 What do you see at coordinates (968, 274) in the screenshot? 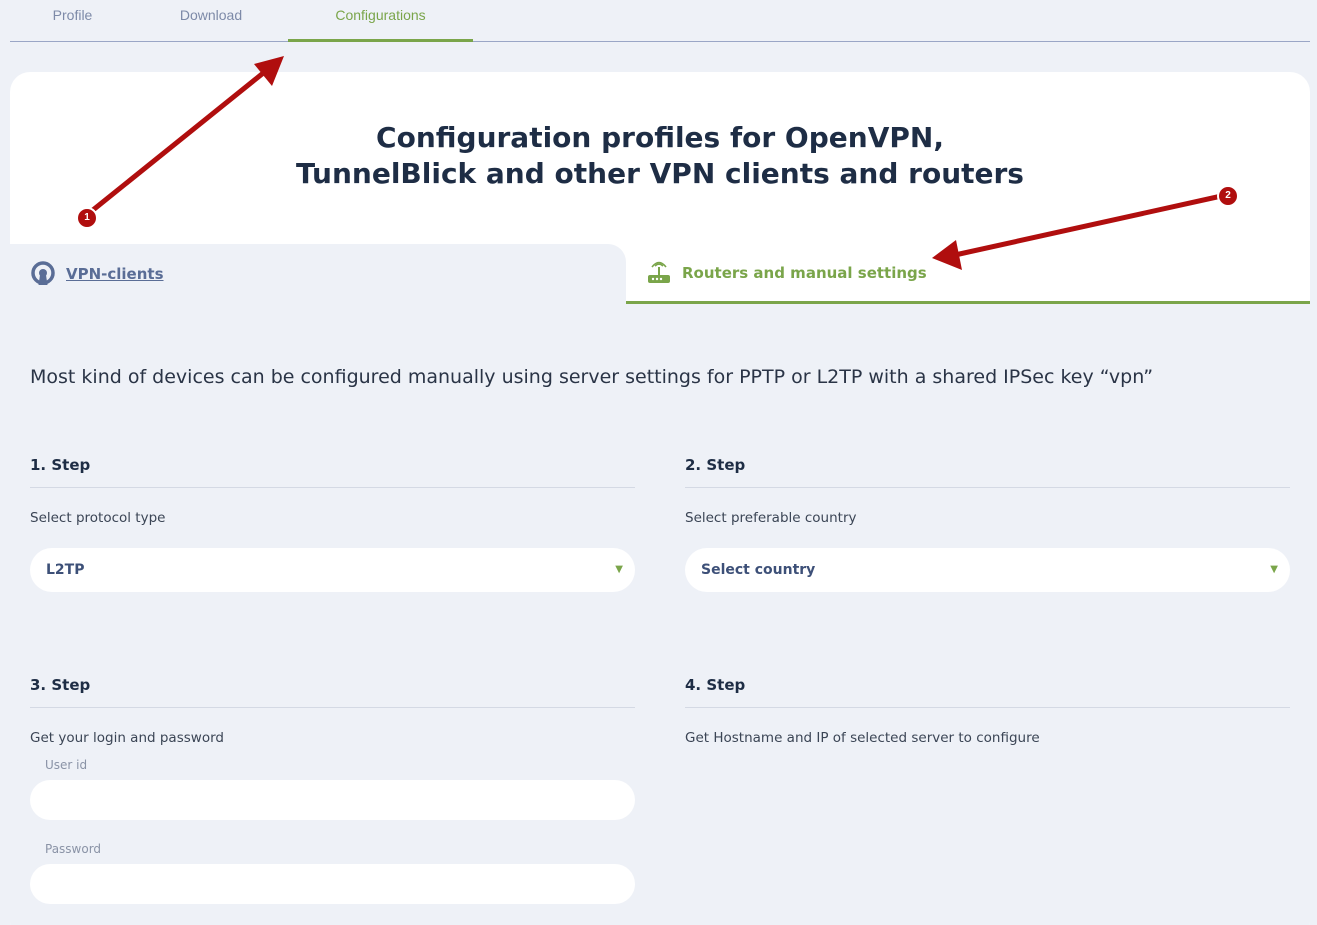
I see `tab-routers-manual: Routers and manual settings` at bounding box center [968, 274].